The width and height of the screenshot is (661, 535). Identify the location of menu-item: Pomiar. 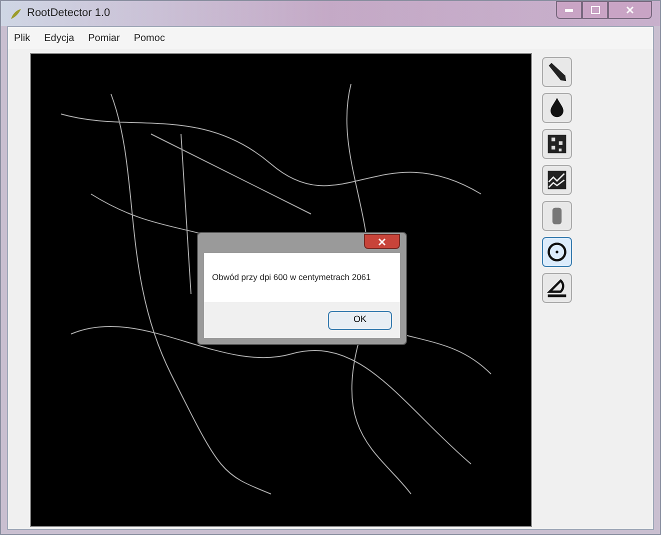
(104, 38).